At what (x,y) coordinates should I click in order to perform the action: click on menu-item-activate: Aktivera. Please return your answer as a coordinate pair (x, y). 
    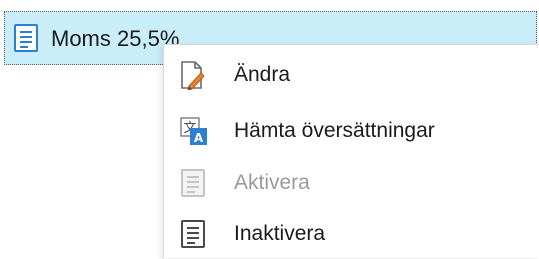
    Looking at the image, I should click on (351, 184).